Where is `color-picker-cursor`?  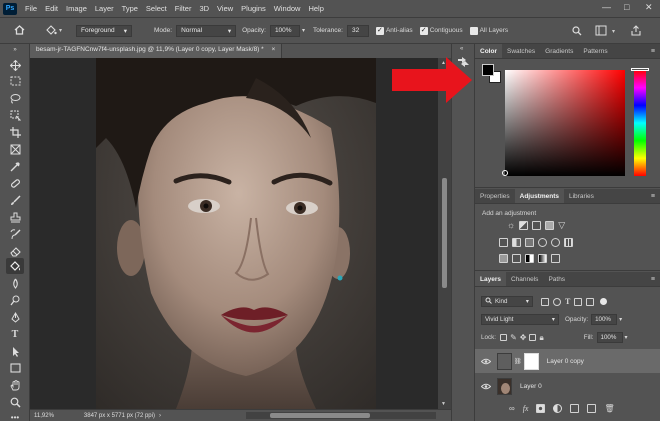
color-picker-cursor is located at coordinates (505, 173).